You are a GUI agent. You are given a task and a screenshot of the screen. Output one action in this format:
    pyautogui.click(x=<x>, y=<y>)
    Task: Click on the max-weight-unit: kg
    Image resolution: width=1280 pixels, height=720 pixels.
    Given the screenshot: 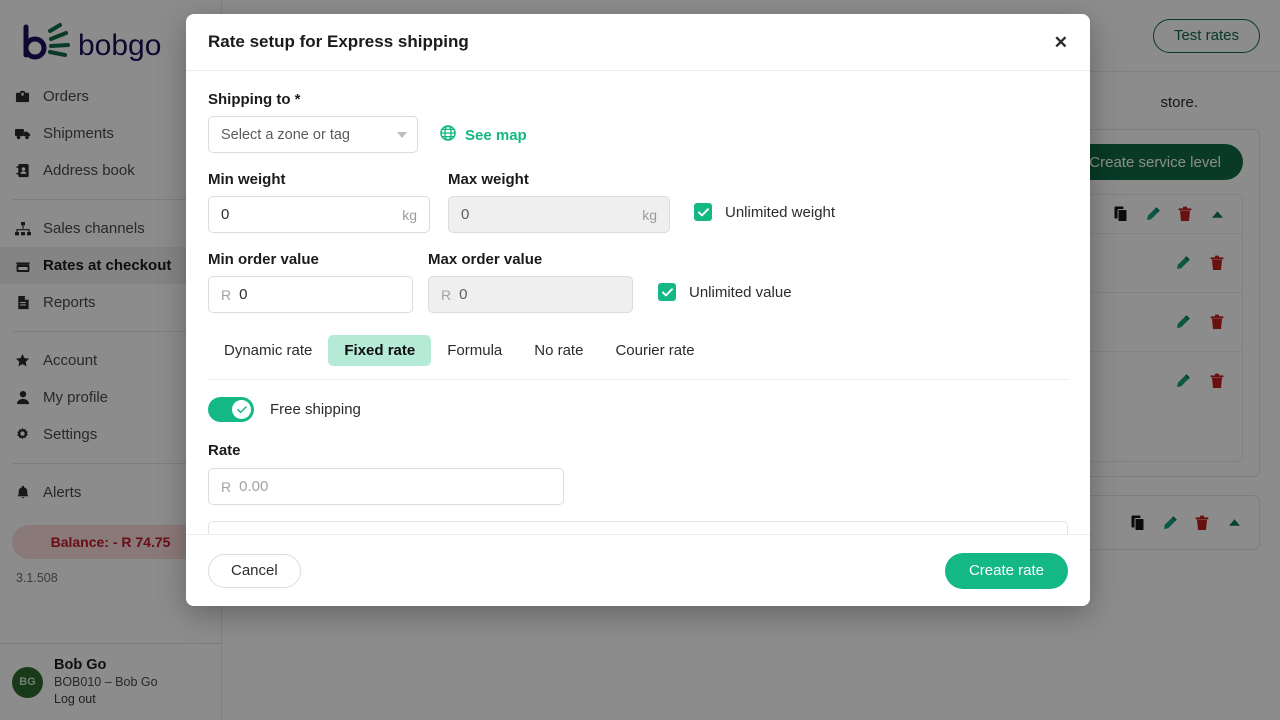 What is the action you would take?
    pyautogui.click(x=649, y=214)
    